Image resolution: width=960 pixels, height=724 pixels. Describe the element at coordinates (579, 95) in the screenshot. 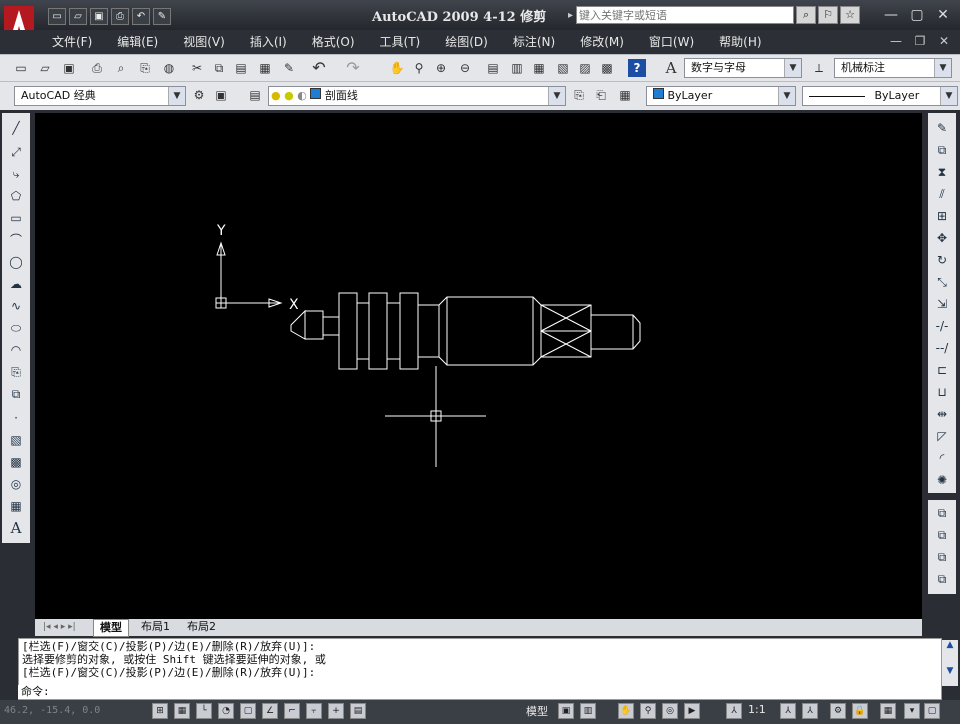

I see `make-current-layer-icon: ⎘` at that location.